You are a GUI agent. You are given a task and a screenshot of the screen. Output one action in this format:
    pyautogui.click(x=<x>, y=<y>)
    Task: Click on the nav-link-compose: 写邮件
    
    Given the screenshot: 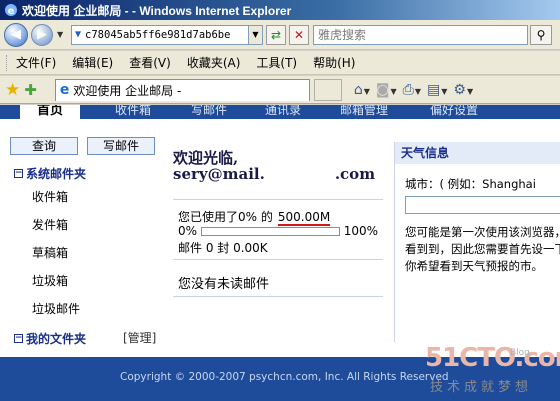 What is the action you would take?
    pyautogui.click(x=209, y=110)
    